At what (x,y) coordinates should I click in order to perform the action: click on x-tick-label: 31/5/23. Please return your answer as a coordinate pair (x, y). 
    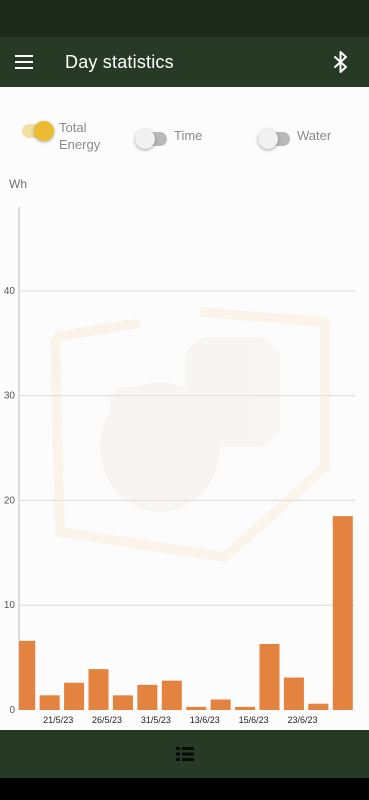
    Looking at the image, I should click on (156, 720).